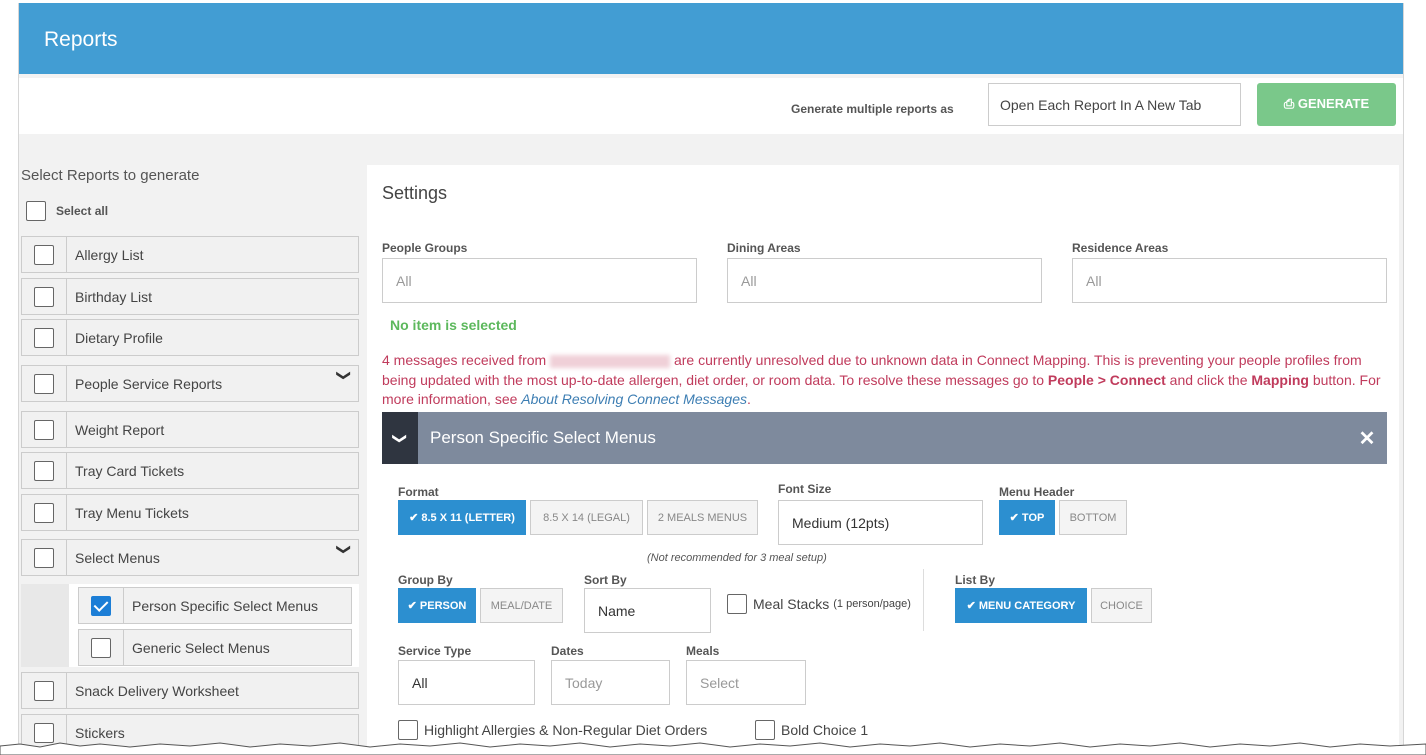 This screenshot has height=755, width=1426. Describe the element at coordinates (1280, 379) in the screenshot. I see `mapping-ref: Mapping` at that location.